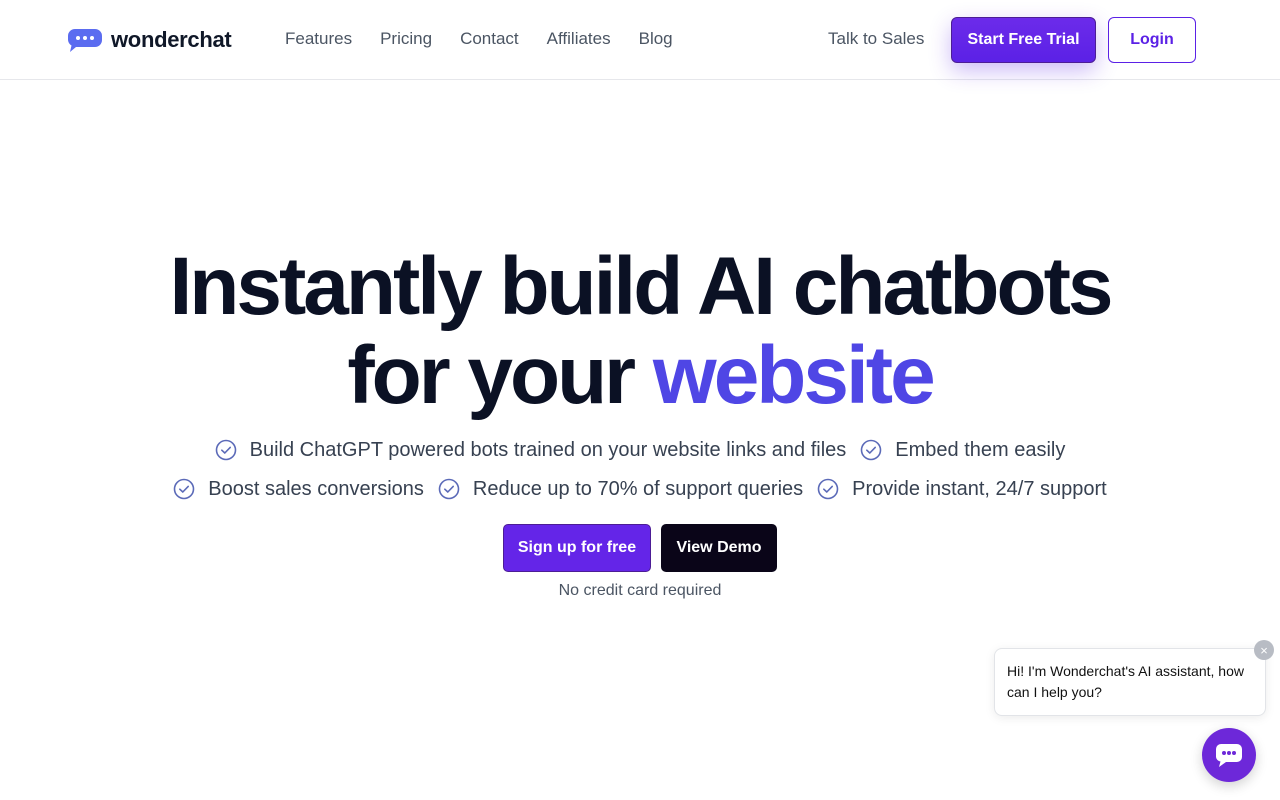 This screenshot has width=1280, height=800. I want to click on chat-icon, so click(1229, 755).